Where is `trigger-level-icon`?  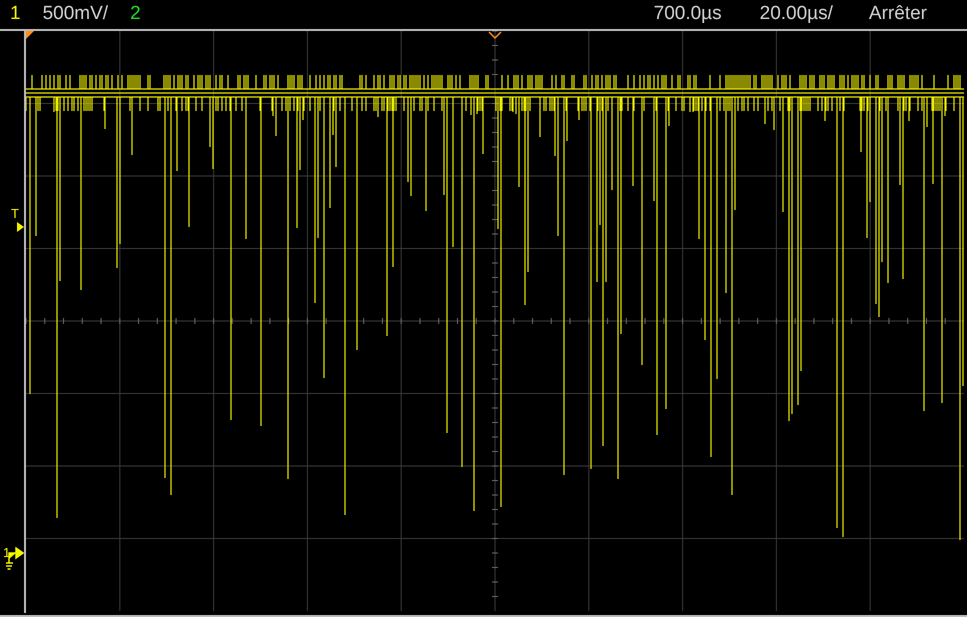 trigger-level-icon is located at coordinates (20, 227).